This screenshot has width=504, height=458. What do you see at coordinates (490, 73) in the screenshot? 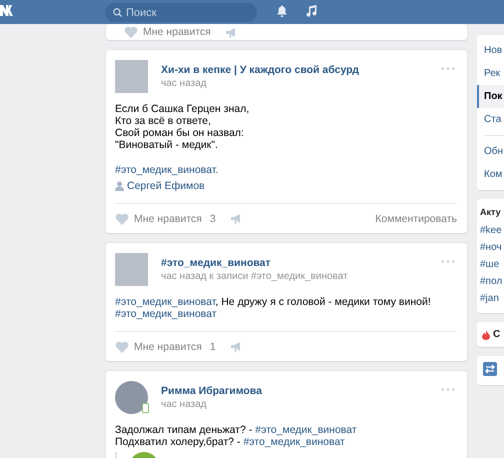
I see `menu-item: Рек` at bounding box center [490, 73].